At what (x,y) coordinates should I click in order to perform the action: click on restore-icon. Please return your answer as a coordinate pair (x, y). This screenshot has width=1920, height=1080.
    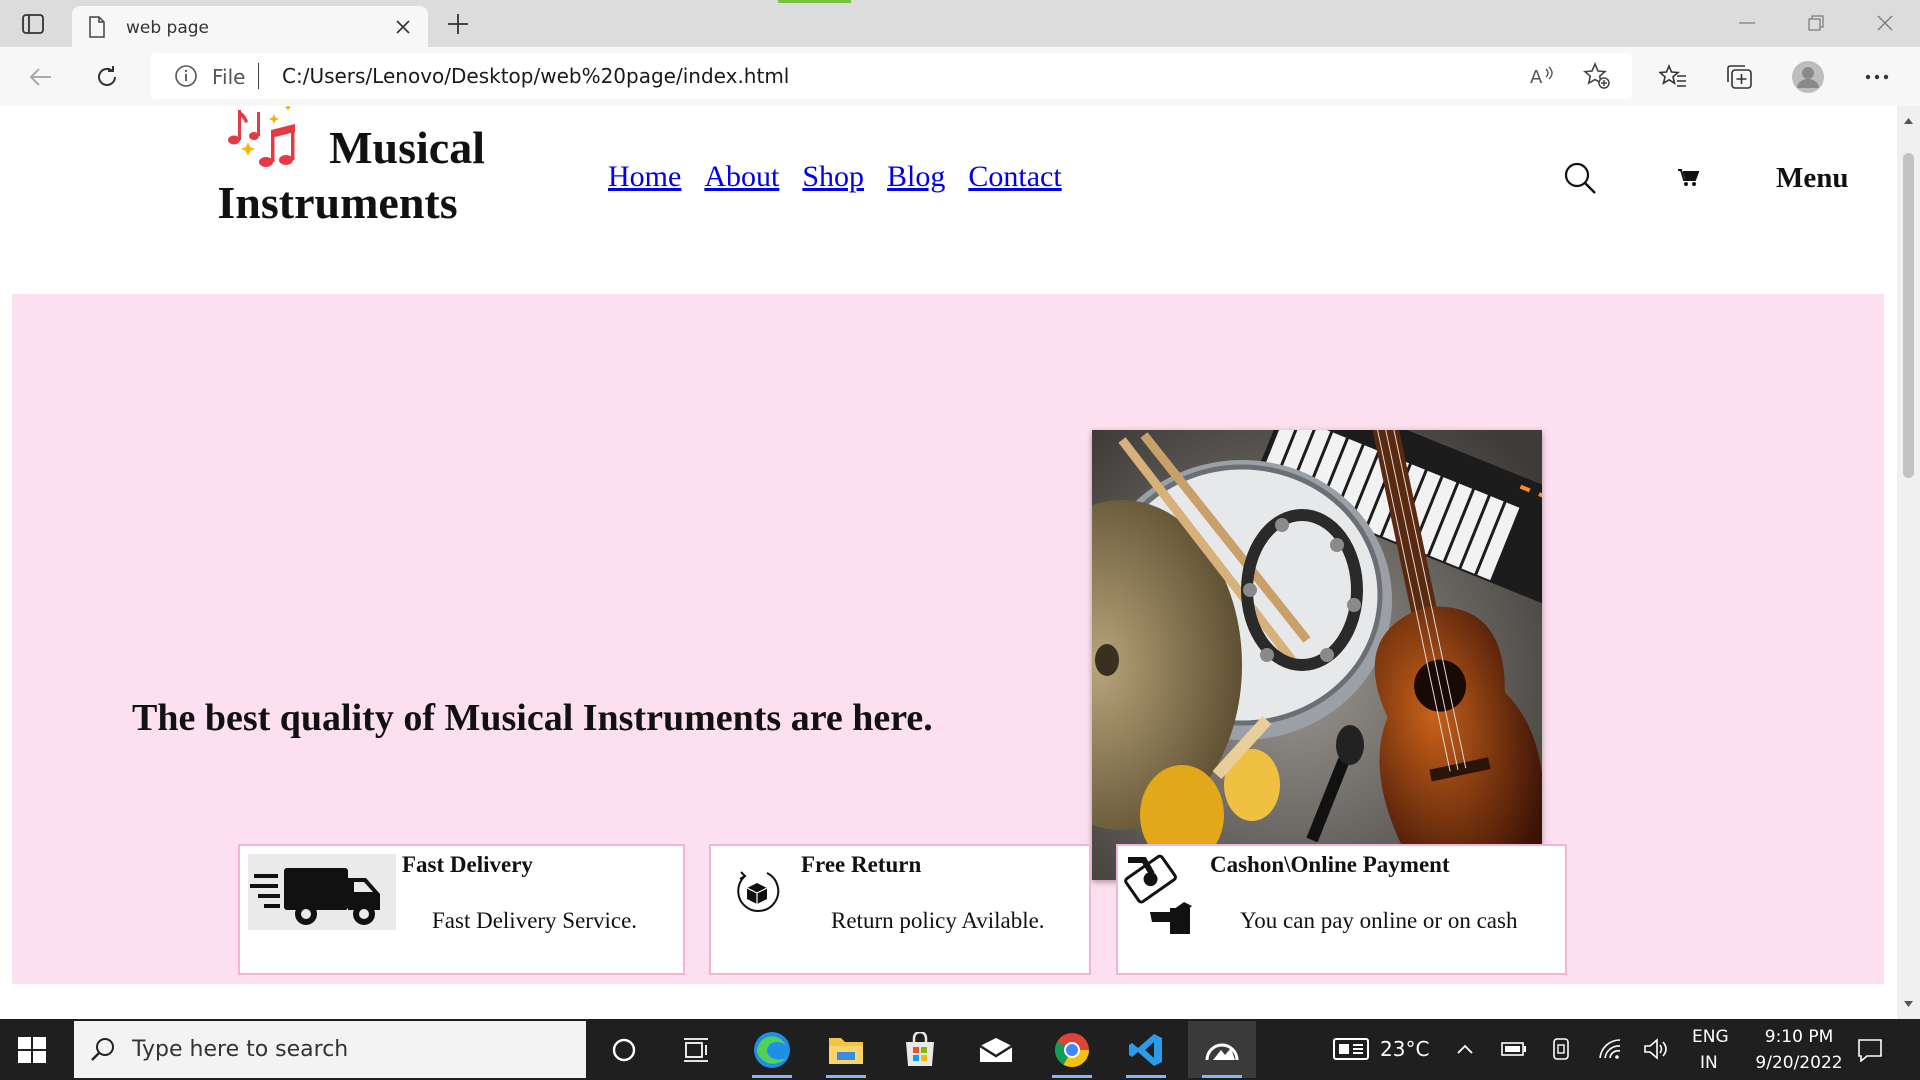
    Looking at the image, I should click on (1816, 23).